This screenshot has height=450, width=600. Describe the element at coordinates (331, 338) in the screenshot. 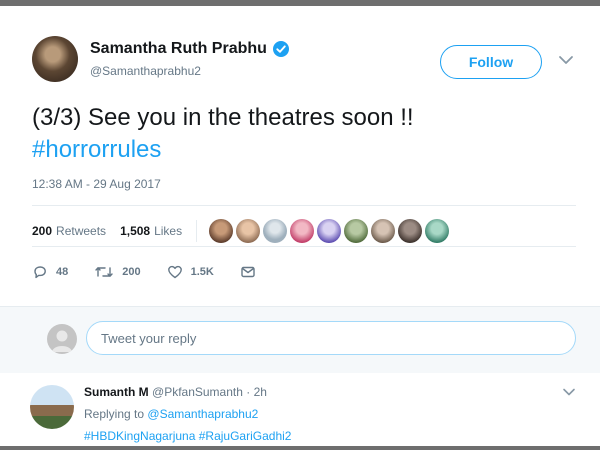

I see `reply-input` at that location.